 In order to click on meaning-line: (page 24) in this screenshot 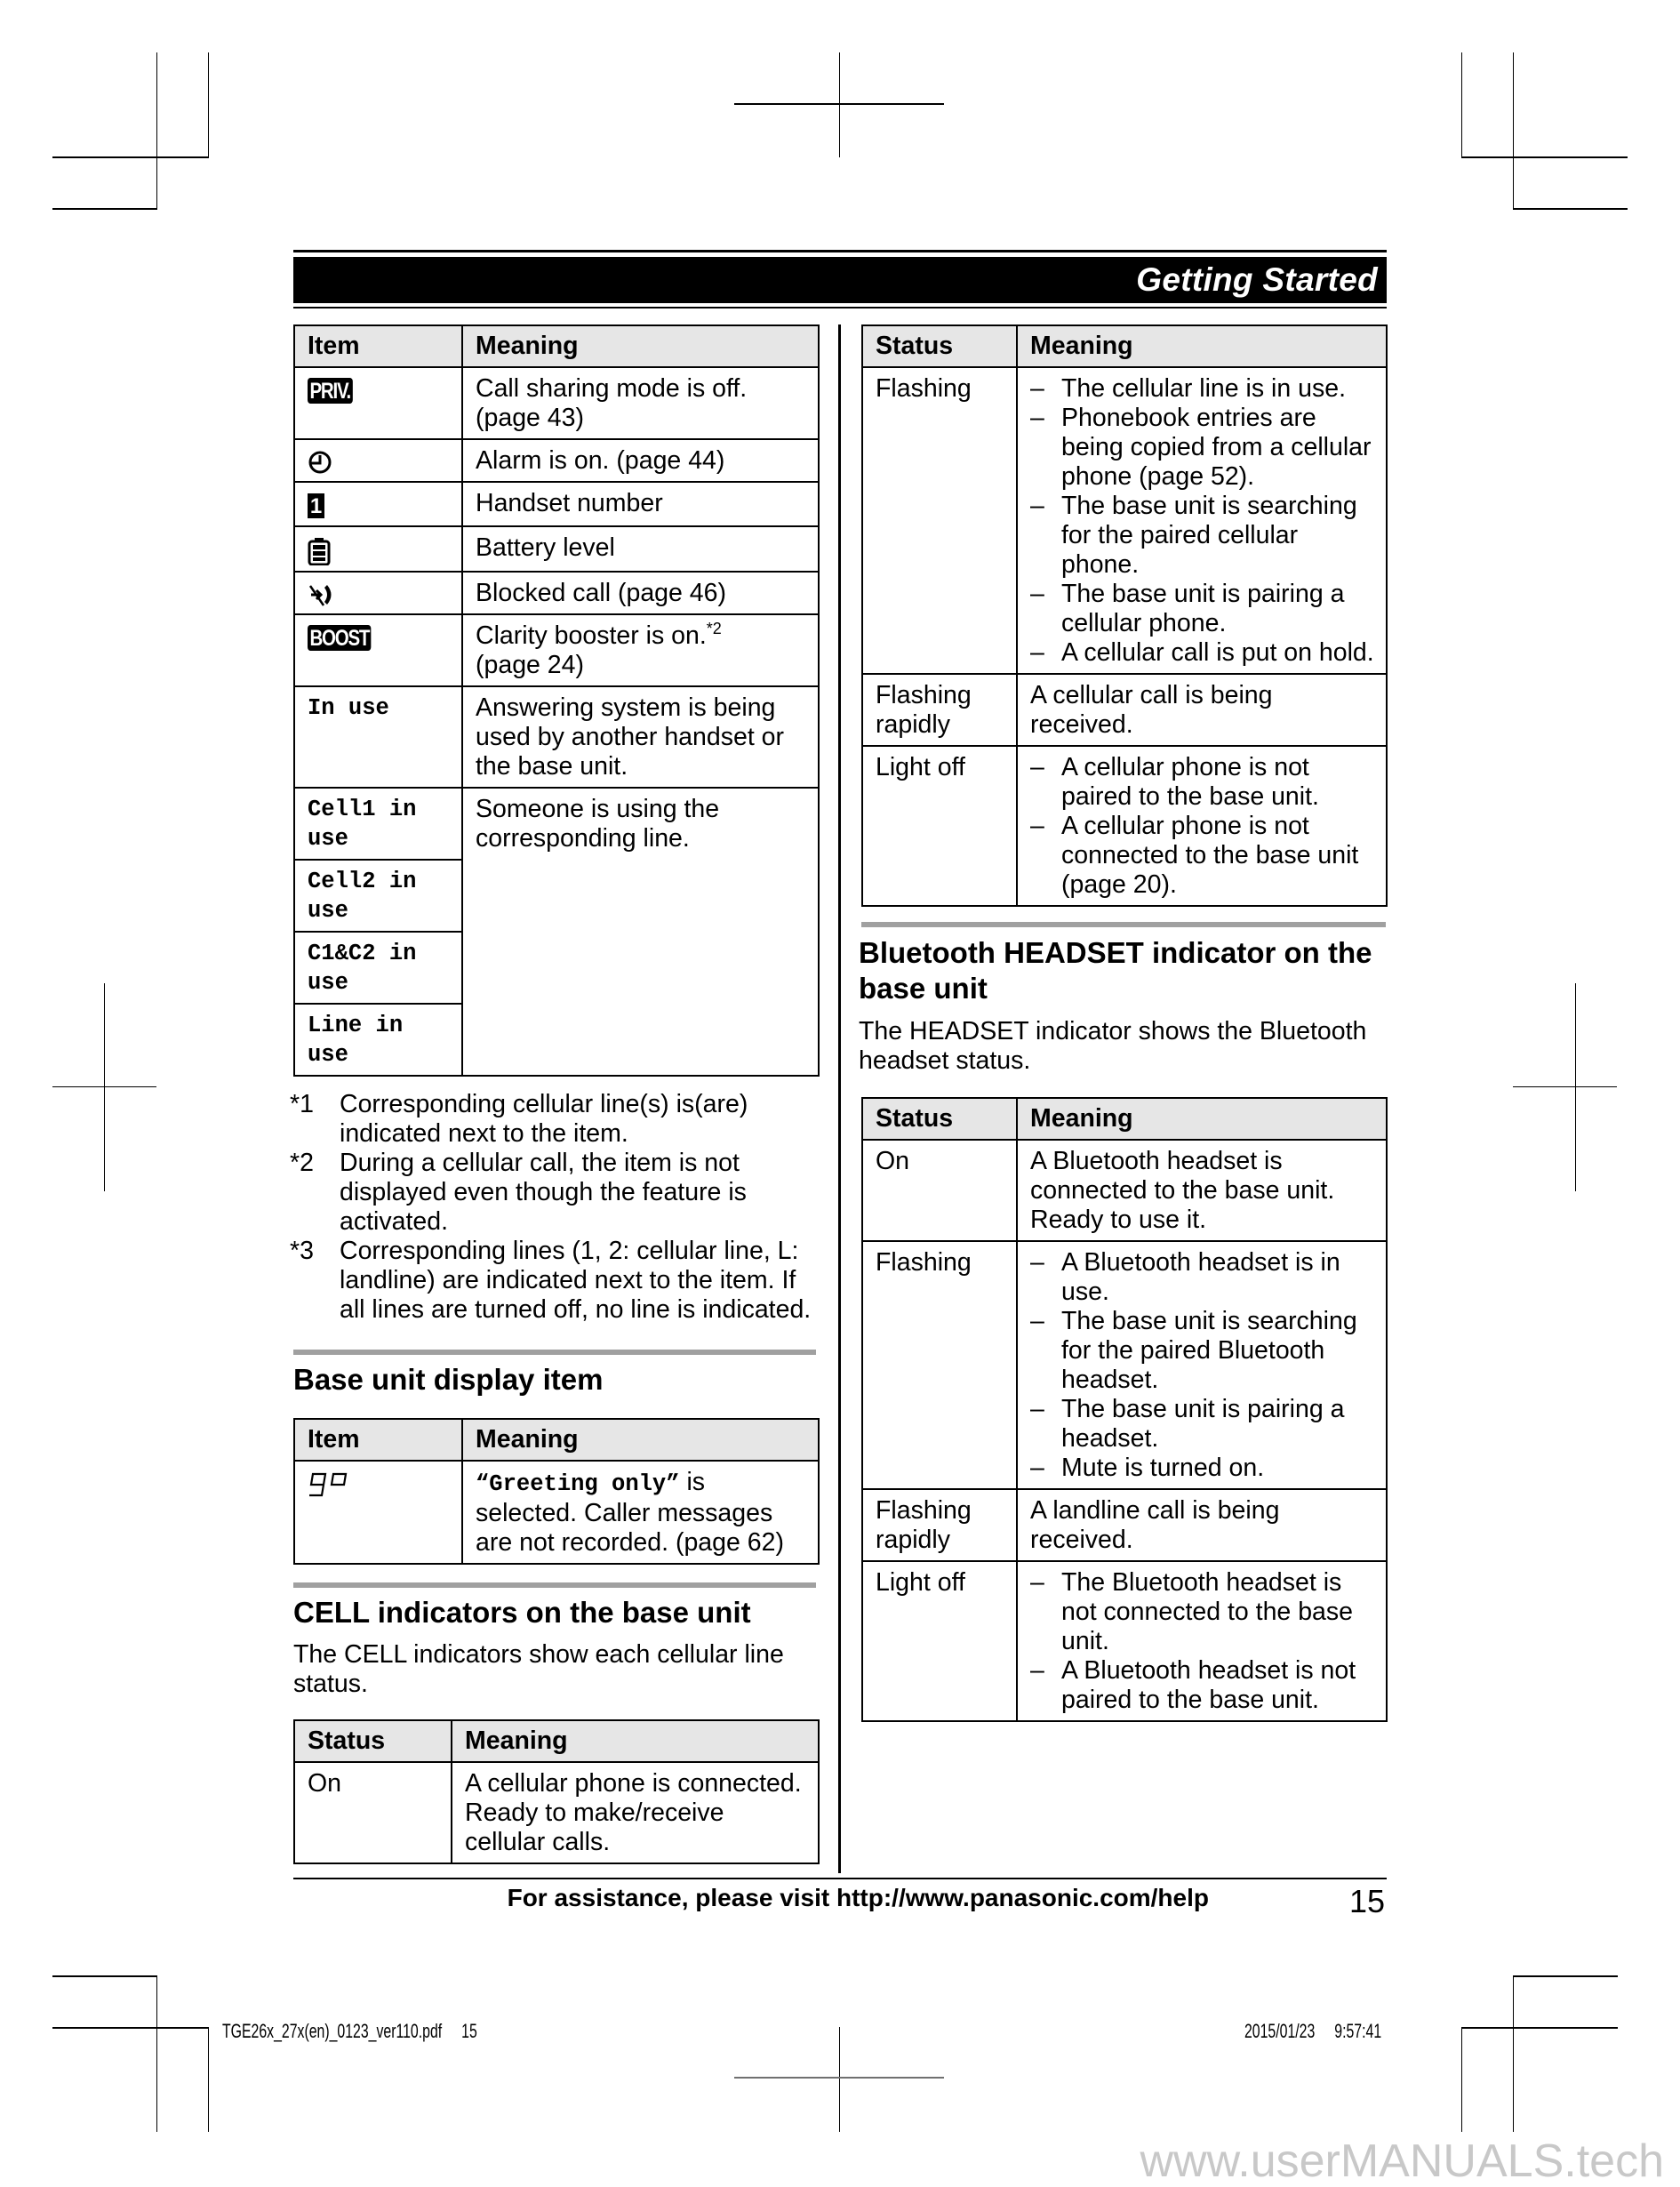, I will do `click(530, 665)`.